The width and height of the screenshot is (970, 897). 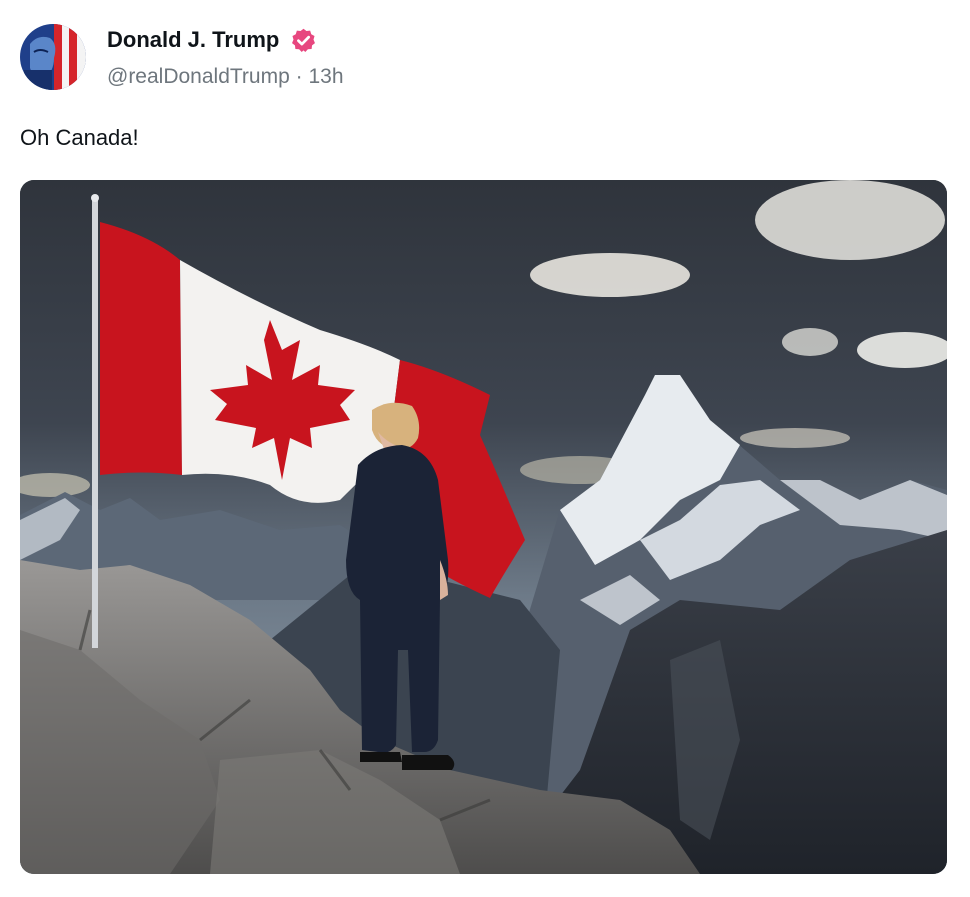 What do you see at coordinates (193, 40) in the screenshot?
I see `author-name: Donald J. Trump` at bounding box center [193, 40].